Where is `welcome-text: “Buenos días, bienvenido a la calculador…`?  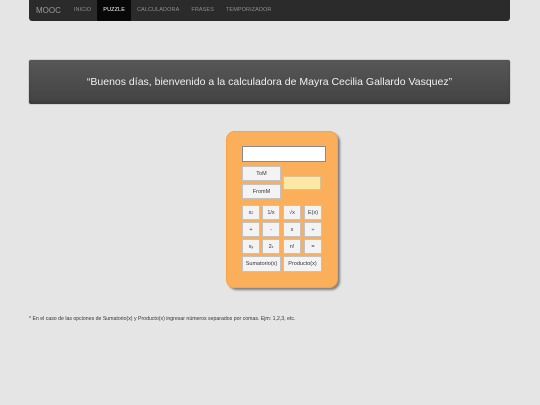
welcome-text: “Buenos días, bienvenido a la calculador… is located at coordinates (269, 82).